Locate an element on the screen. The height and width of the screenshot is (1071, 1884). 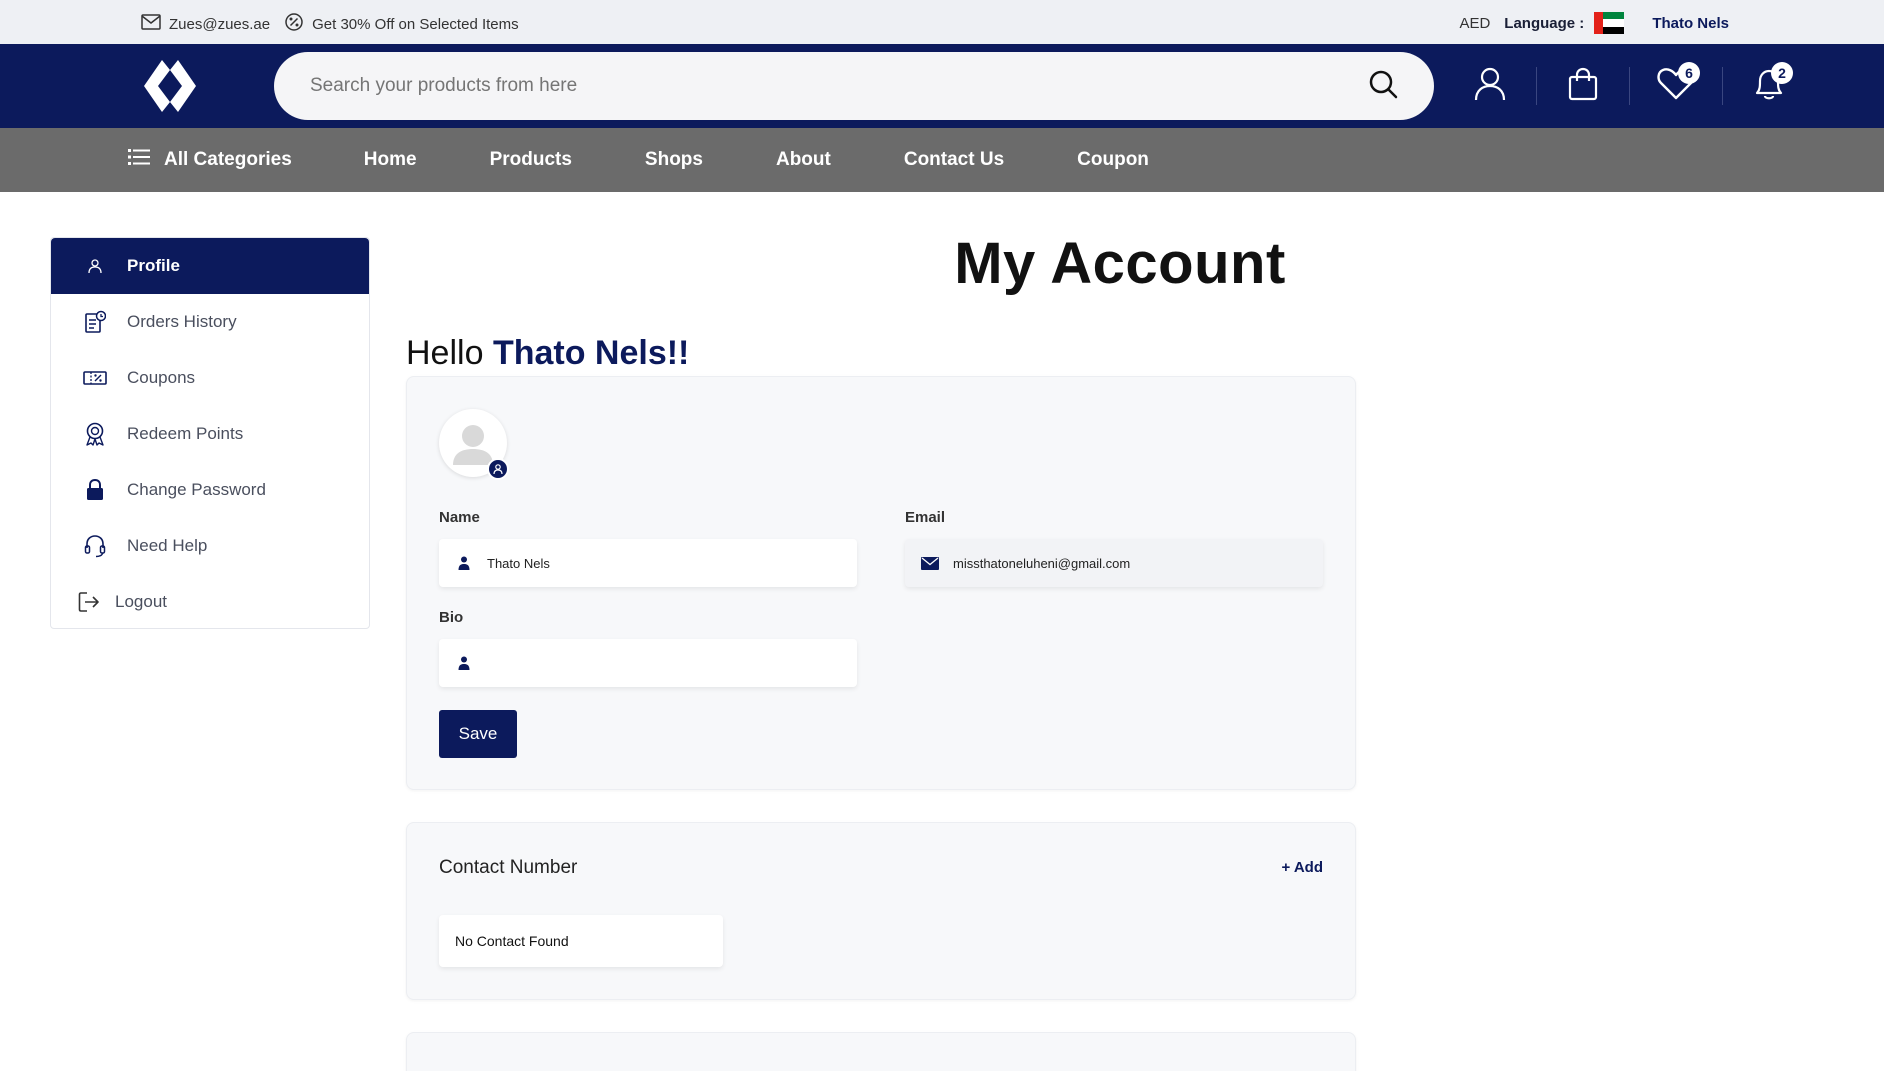
nav-contact-us: Contact Us is located at coordinates (954, 160).